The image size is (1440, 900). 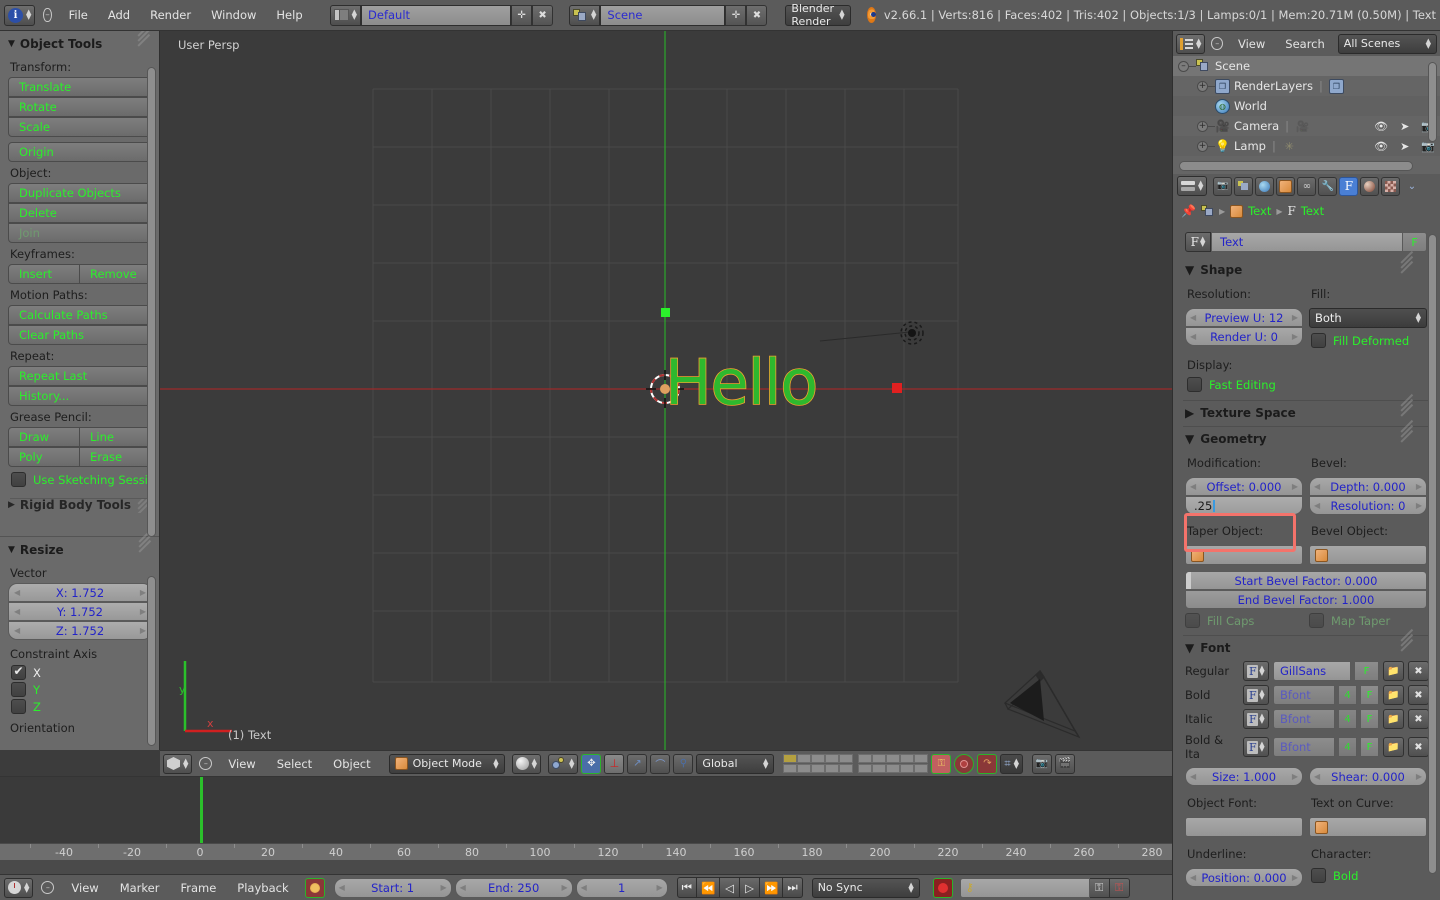 What do you see at coordinates (79, 706) in the screenshot?
I see `constraint-axis-z: Z` at bounding box center [79, 706].